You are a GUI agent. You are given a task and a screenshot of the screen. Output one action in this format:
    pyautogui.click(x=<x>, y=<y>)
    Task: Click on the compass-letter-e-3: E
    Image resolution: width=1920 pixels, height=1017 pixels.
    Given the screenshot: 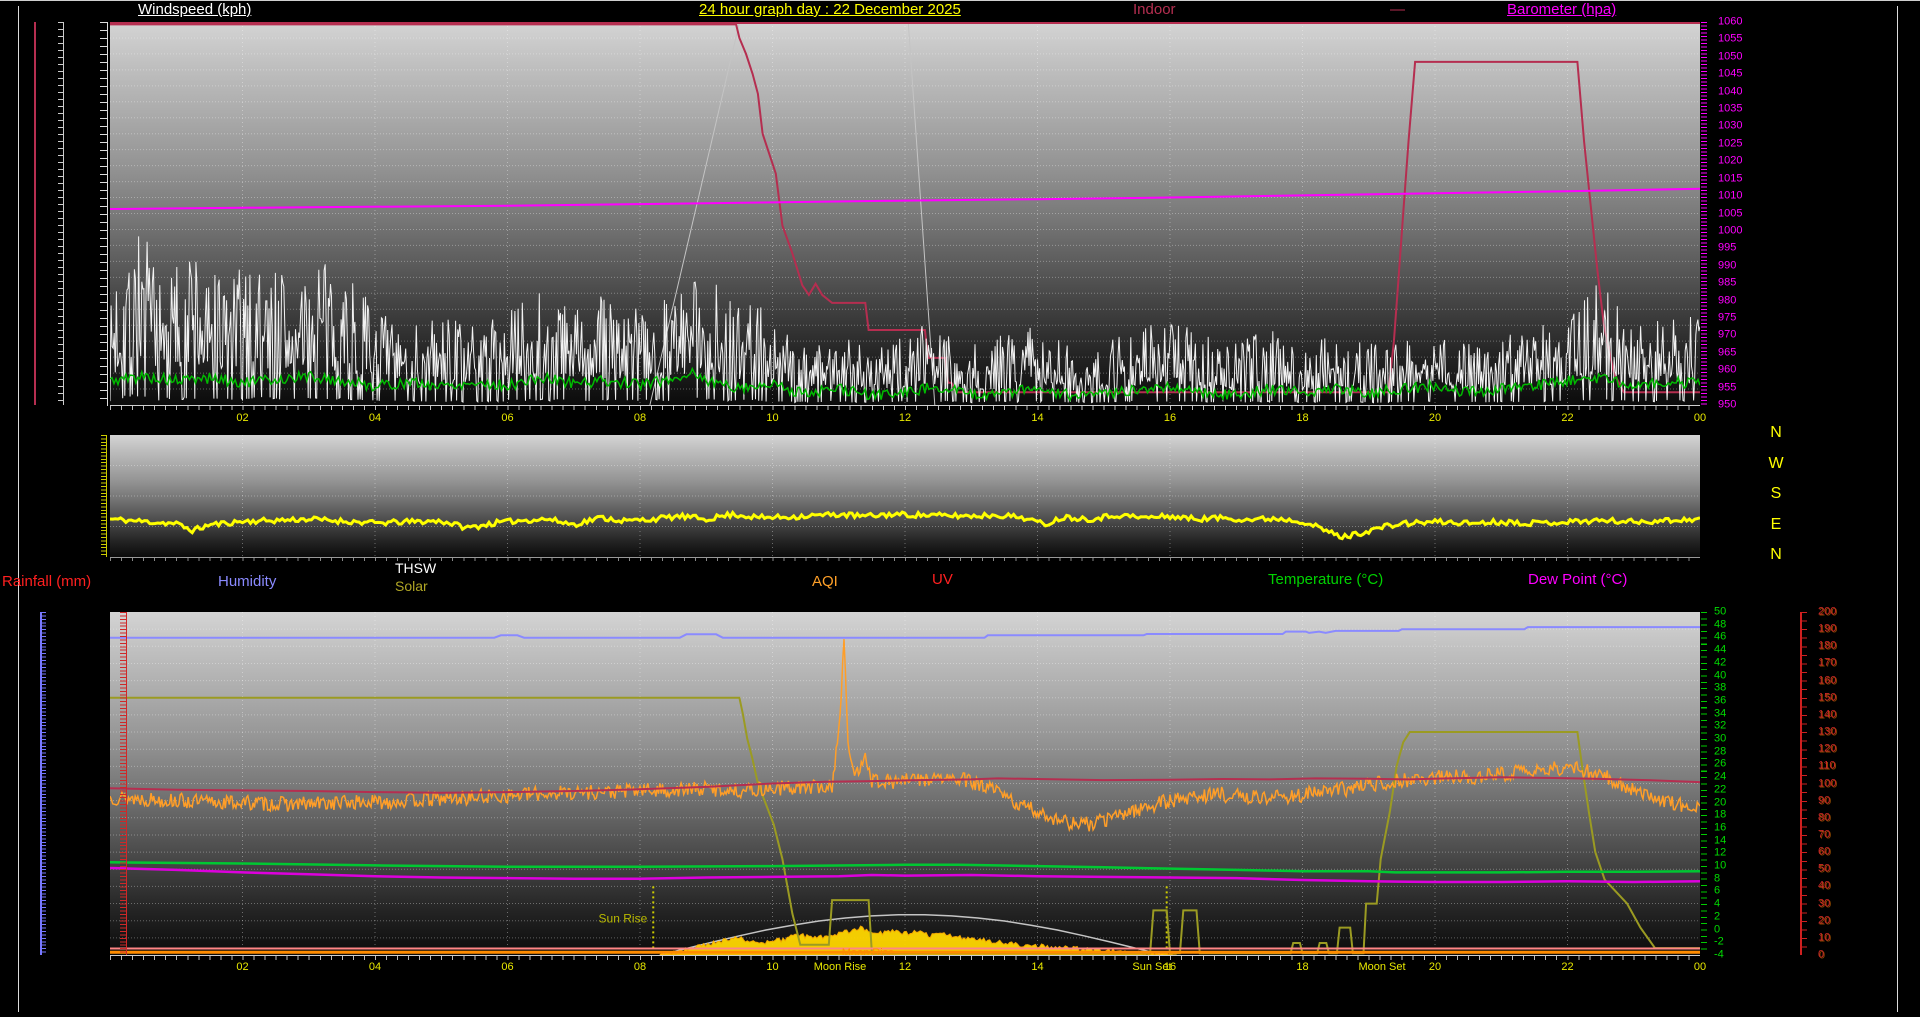 What is the action you would take?
    pyautogui.click(x=1776, y=524)
    